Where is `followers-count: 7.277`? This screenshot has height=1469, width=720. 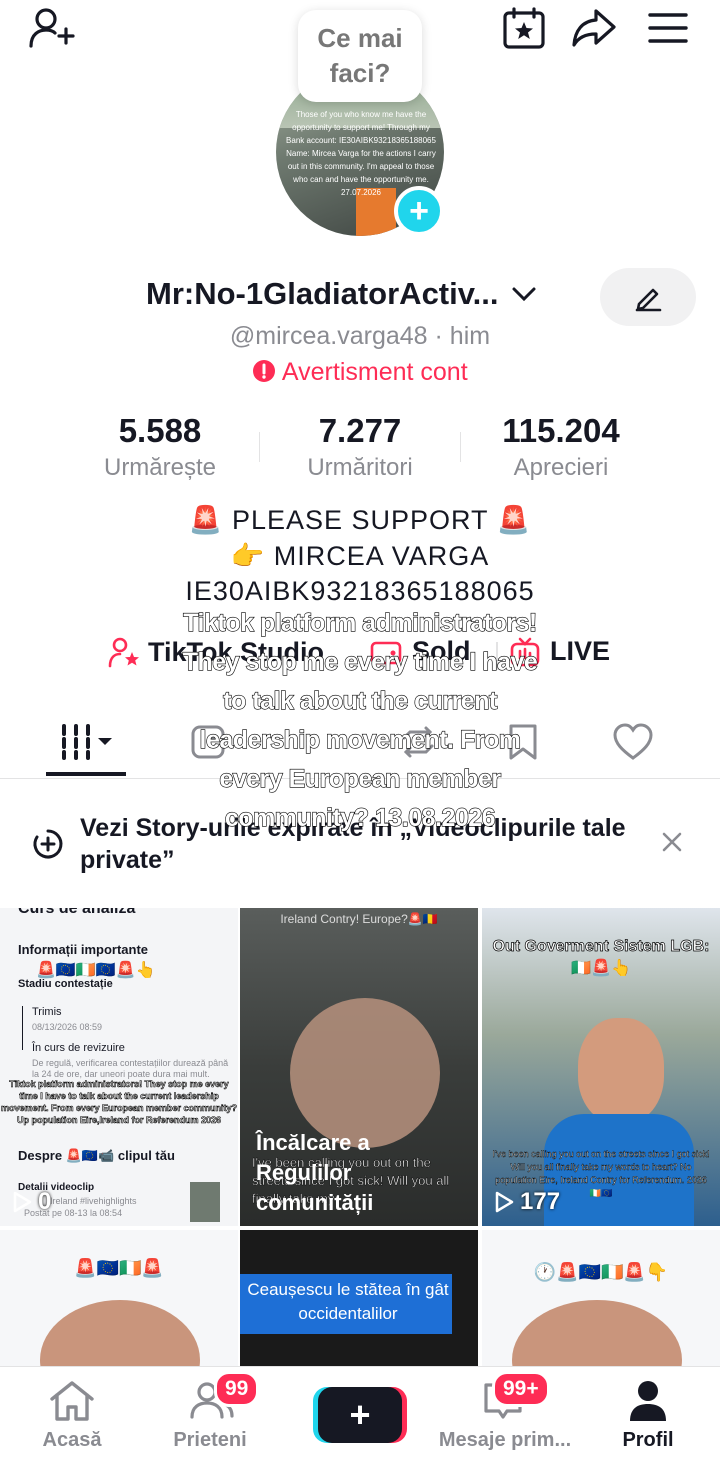
followers-count: 7.277 is located at coordinates (360, 430).